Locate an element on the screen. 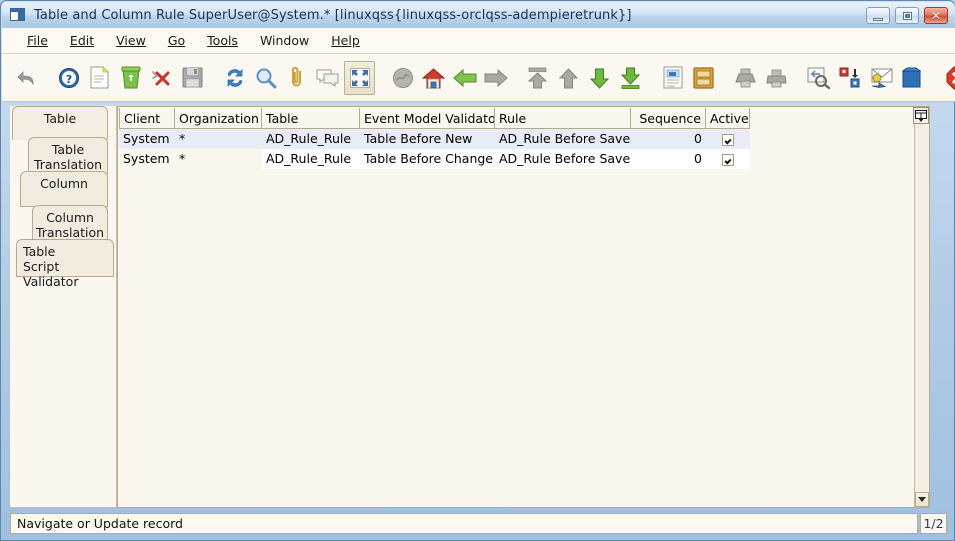  attachment-icon is located at coordinates (296, 78).